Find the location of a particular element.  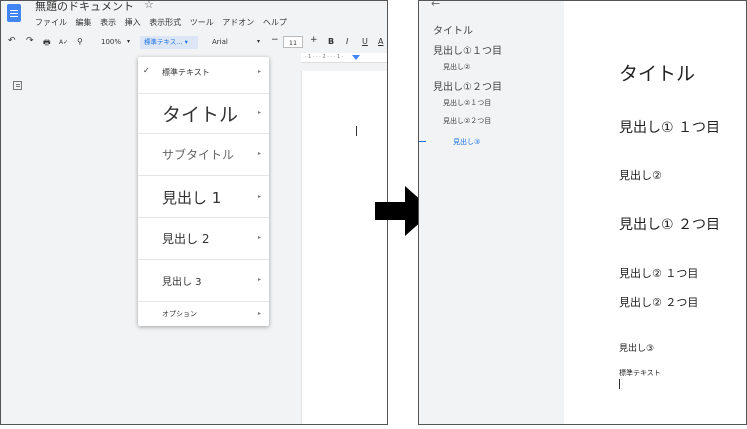

style-option-label: 標準テキスト is located at coordinates (186, 72).